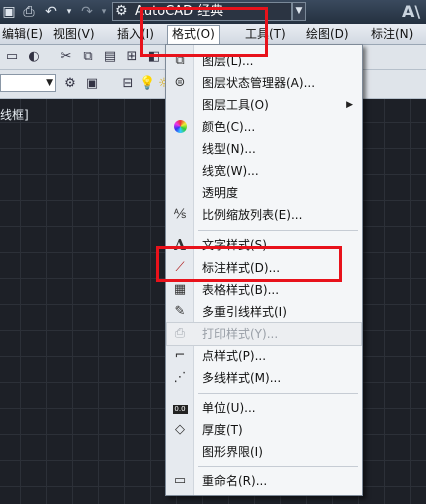  I want to click on color-wheel-icon, so click(180, 127).